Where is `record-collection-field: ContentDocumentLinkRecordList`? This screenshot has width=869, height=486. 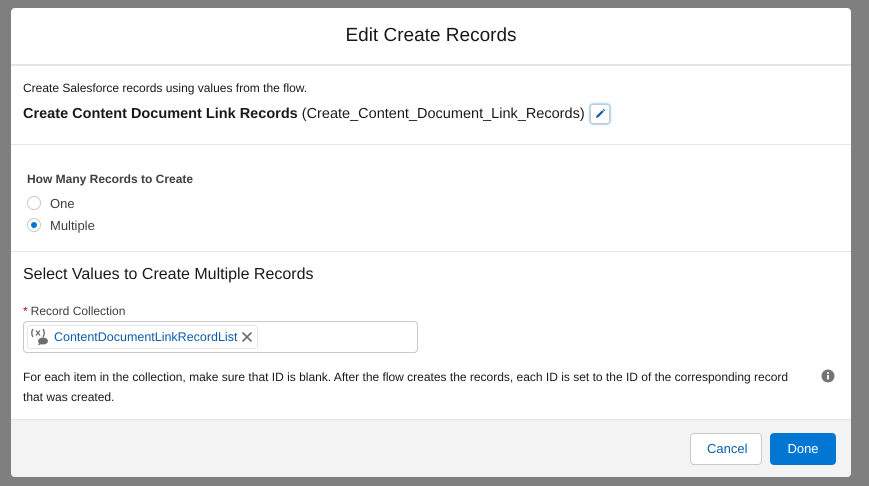
record-collection-field: ContentDocumentLinkRecordList is located at coordinates (220, 337).